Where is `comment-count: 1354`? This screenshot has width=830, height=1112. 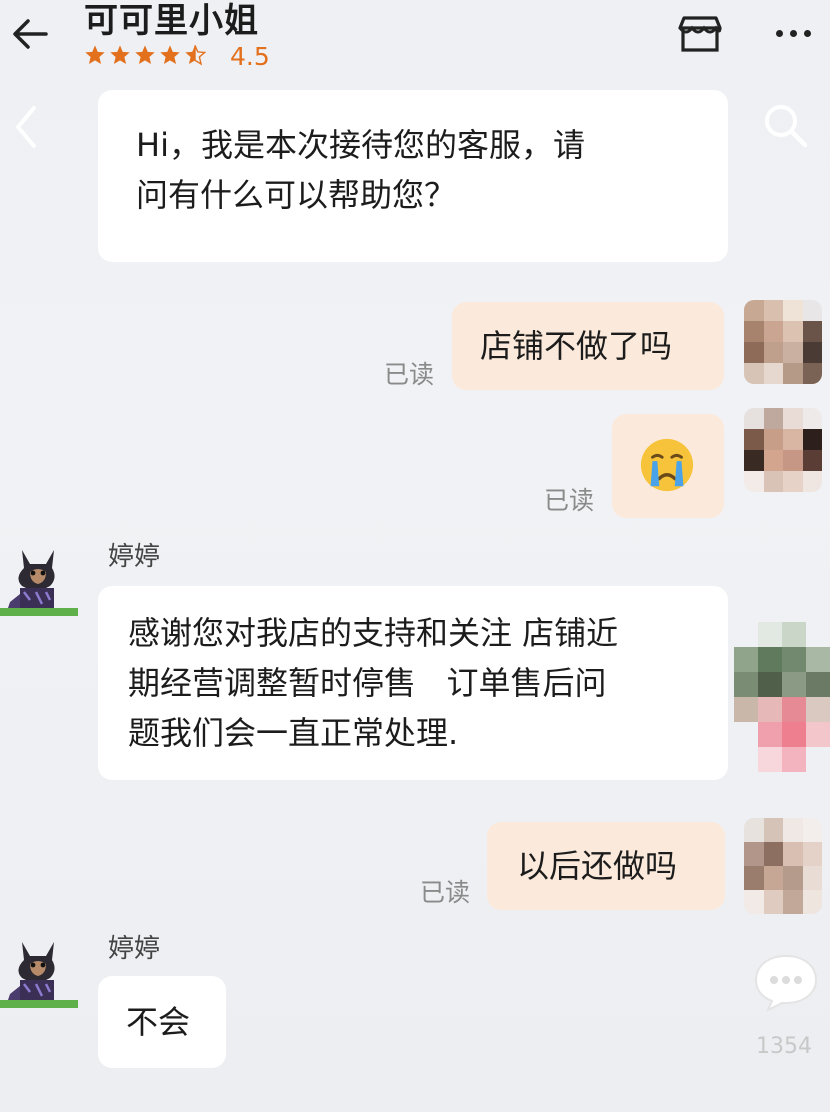 comment-count: 1354 is located at coordinates (784, 1046).